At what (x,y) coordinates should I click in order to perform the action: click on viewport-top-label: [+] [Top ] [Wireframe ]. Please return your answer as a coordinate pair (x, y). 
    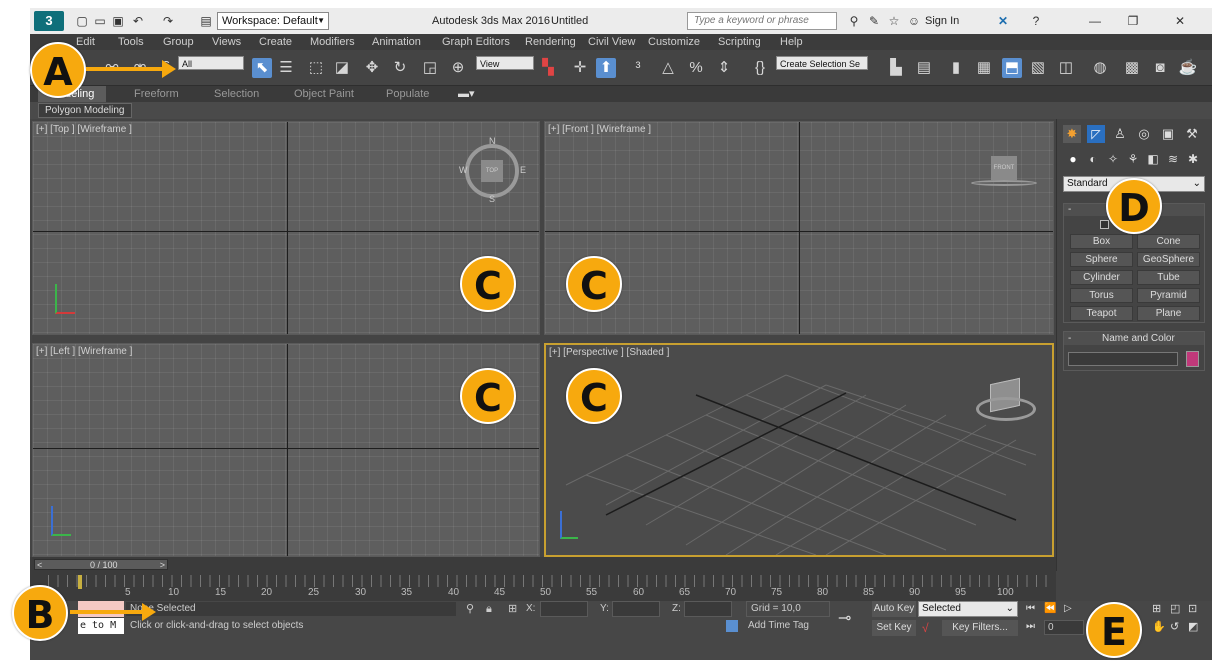
    Looking at the image, I should click on (84, 129).